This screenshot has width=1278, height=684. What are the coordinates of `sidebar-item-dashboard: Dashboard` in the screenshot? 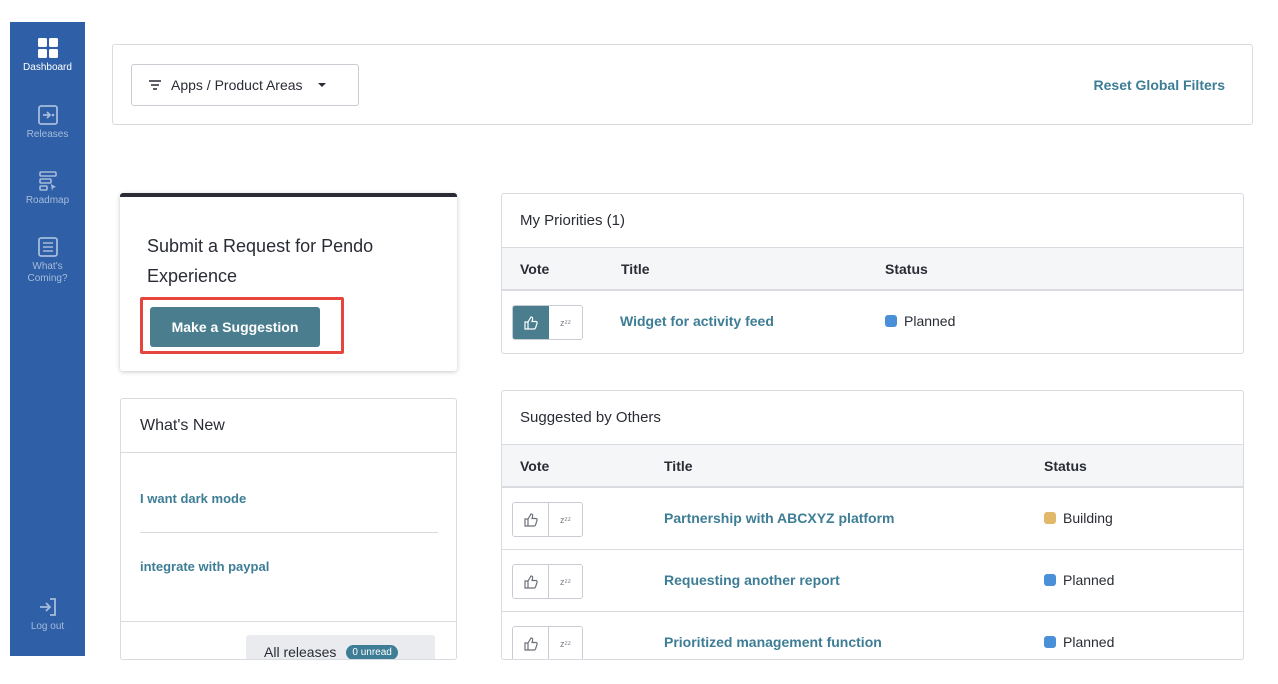 It's located at (47, 55).